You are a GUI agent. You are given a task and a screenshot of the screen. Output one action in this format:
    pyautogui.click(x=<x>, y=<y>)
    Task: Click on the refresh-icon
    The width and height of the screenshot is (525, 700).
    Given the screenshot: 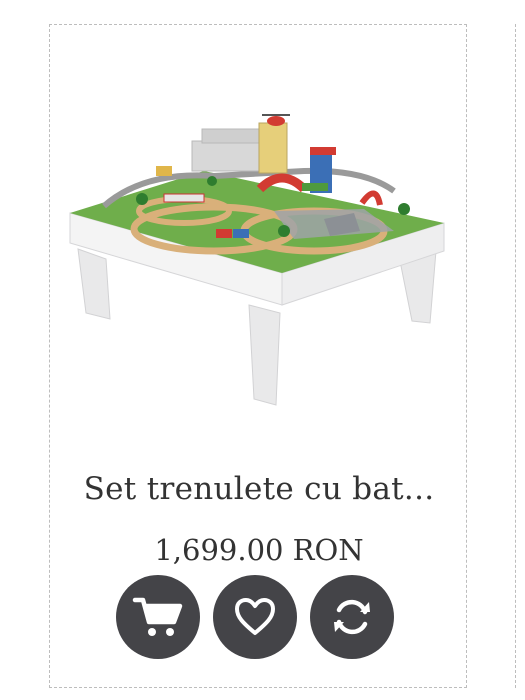 What is the action you would take?
    pyautogui.click(x=352, y=617)
    